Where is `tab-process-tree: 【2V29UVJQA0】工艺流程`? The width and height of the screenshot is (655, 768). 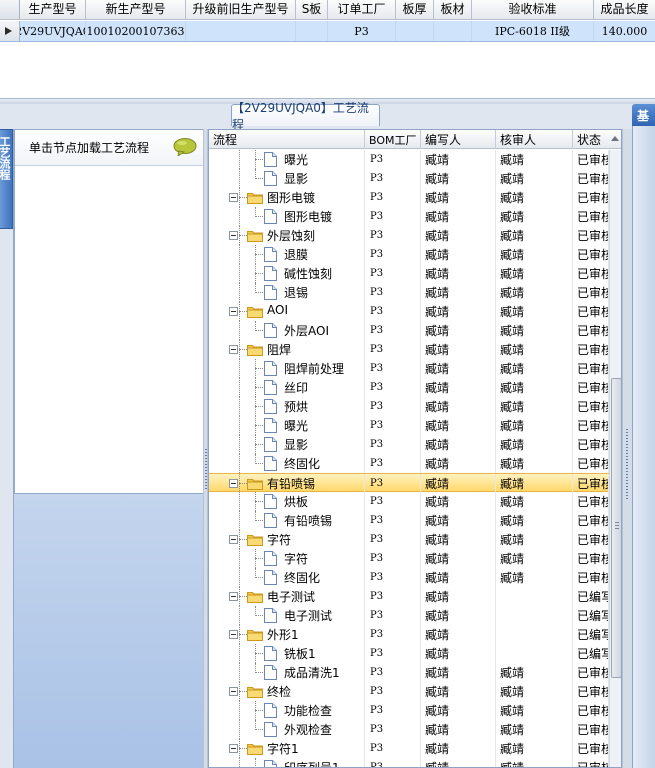
tab-process-tree: 【2V29UVJQA0】工艺流程 is located at coordinates (305, 116).